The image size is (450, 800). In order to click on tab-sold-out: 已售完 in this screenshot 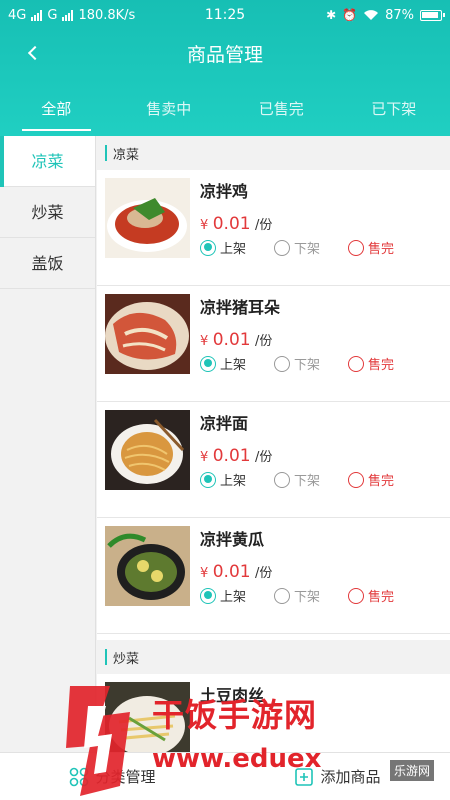, I will do `click(281, 112)`.